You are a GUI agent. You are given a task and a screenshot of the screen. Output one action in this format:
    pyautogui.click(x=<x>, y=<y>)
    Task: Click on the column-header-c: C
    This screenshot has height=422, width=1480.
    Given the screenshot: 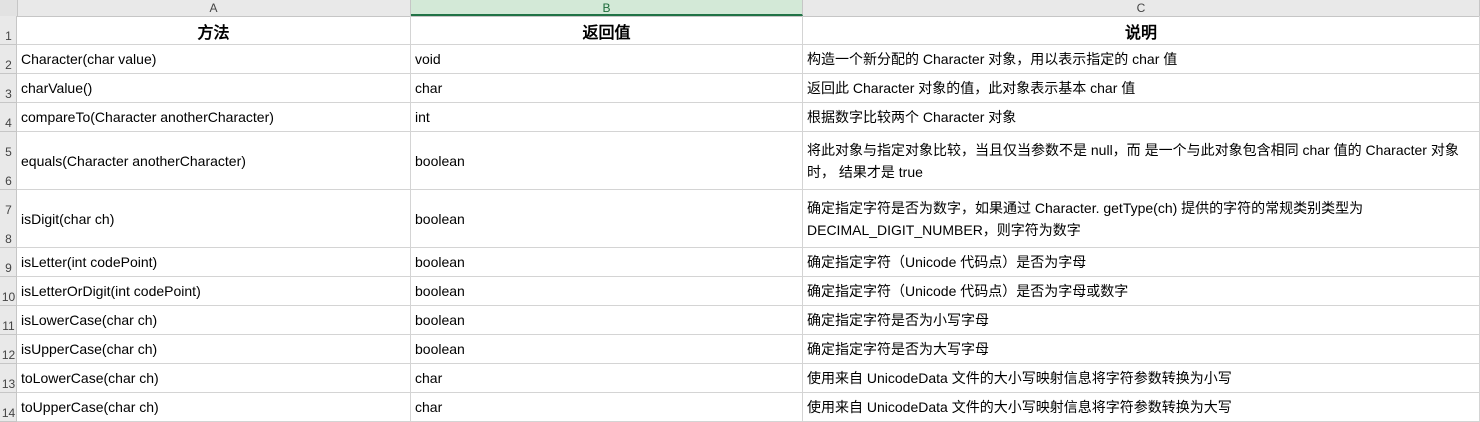 What is the action you would take?
    pyautogui.click(x=1141, y=8)
    